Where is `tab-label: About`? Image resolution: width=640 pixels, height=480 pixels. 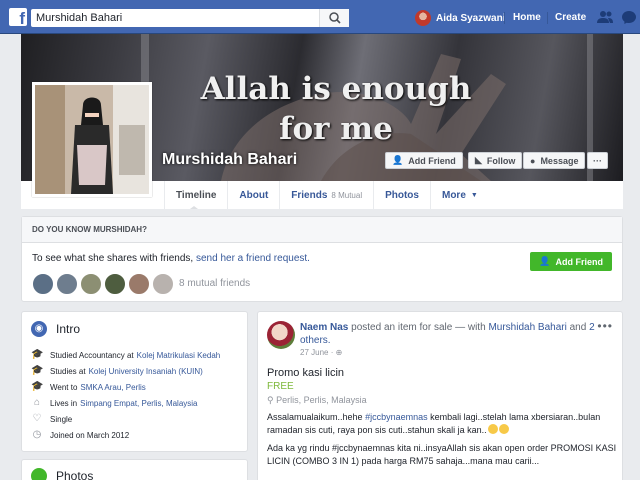 tab-label: About is located at coordinates (254, 195).